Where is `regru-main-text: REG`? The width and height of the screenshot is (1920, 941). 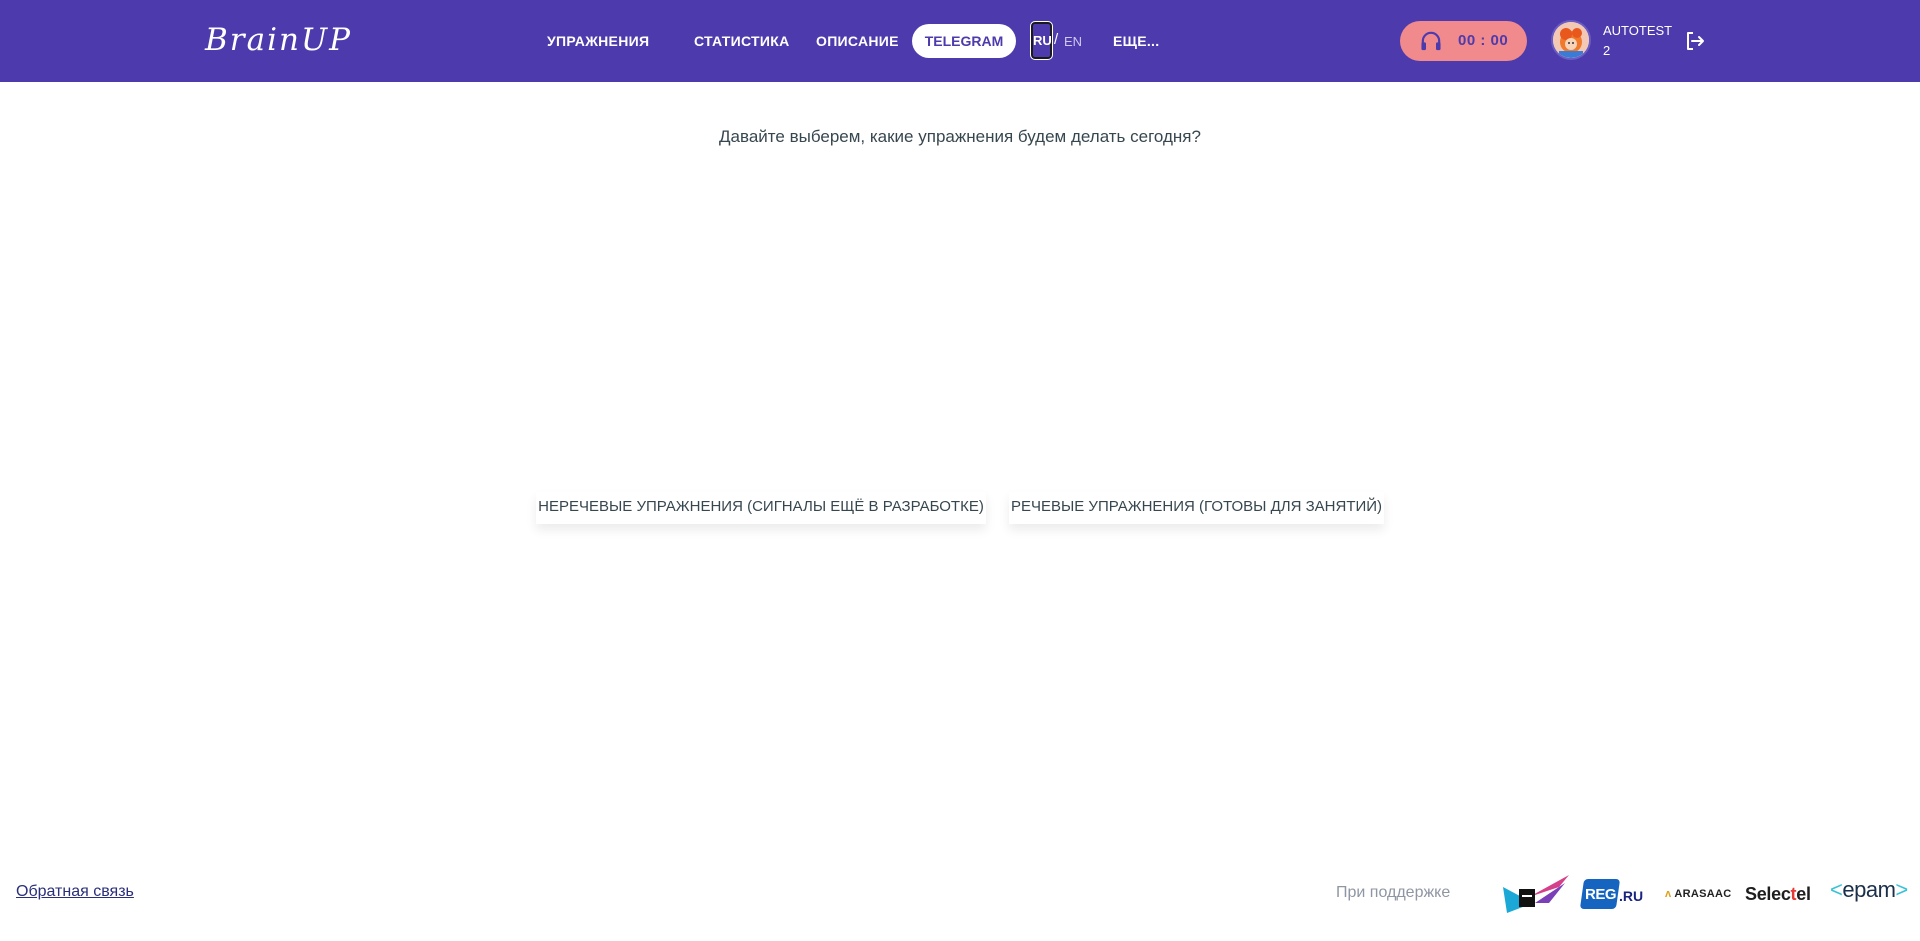
regru-main-text: REG is located at coordinates (1601, 894).